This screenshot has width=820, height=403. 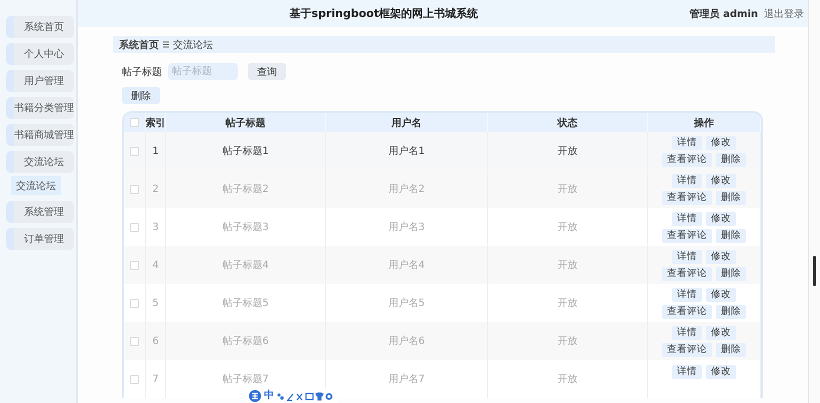 What do you see at coordinates (40, 135) in the screenshot?
I see `sidebar-item: 书籍商城管理` at bounding box center [40, 135].